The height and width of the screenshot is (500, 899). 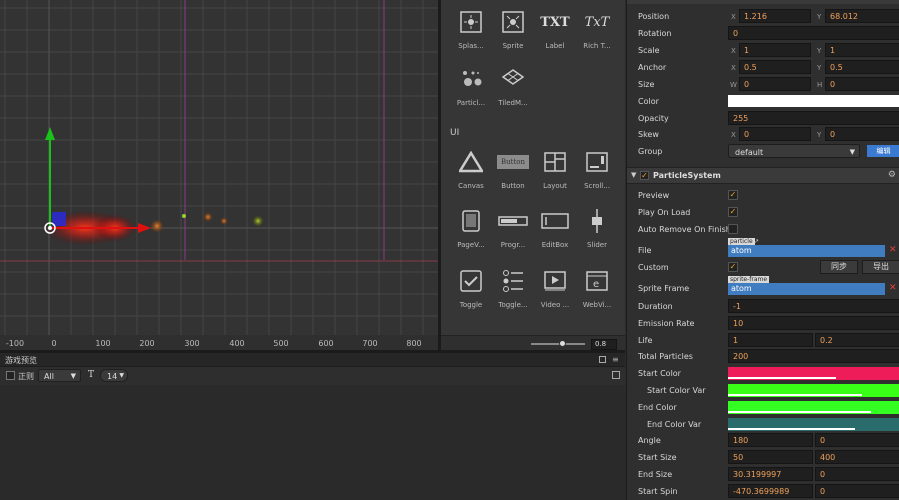 What do you see at coordinates (114, 375) in the screenshot?
I see `font-size-select: 14 ▼` at bounding box center [114, 375].